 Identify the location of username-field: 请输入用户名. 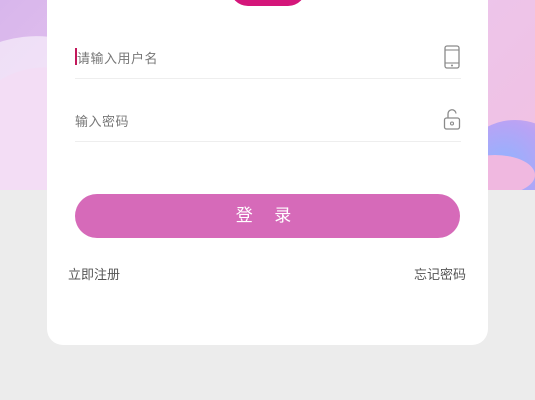
(268, 58).